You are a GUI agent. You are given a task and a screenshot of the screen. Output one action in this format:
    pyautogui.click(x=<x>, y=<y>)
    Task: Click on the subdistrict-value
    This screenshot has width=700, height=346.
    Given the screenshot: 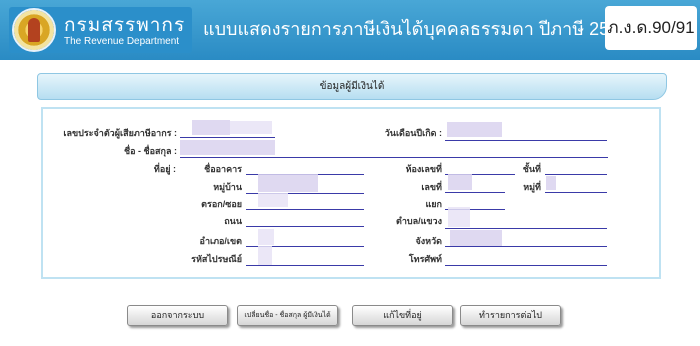 What is the action you would take?
    pyautogui.click(x=459, y=217)
    